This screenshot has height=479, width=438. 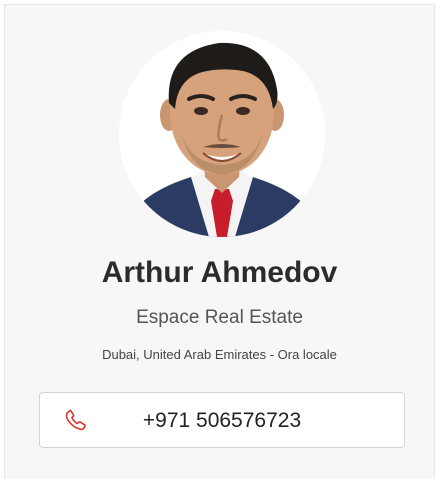 What do you see at coordinates (219, 272) in the screenshot?
I see `agent-name: Arthur Ahmedov` at bounding box center [219, 272].